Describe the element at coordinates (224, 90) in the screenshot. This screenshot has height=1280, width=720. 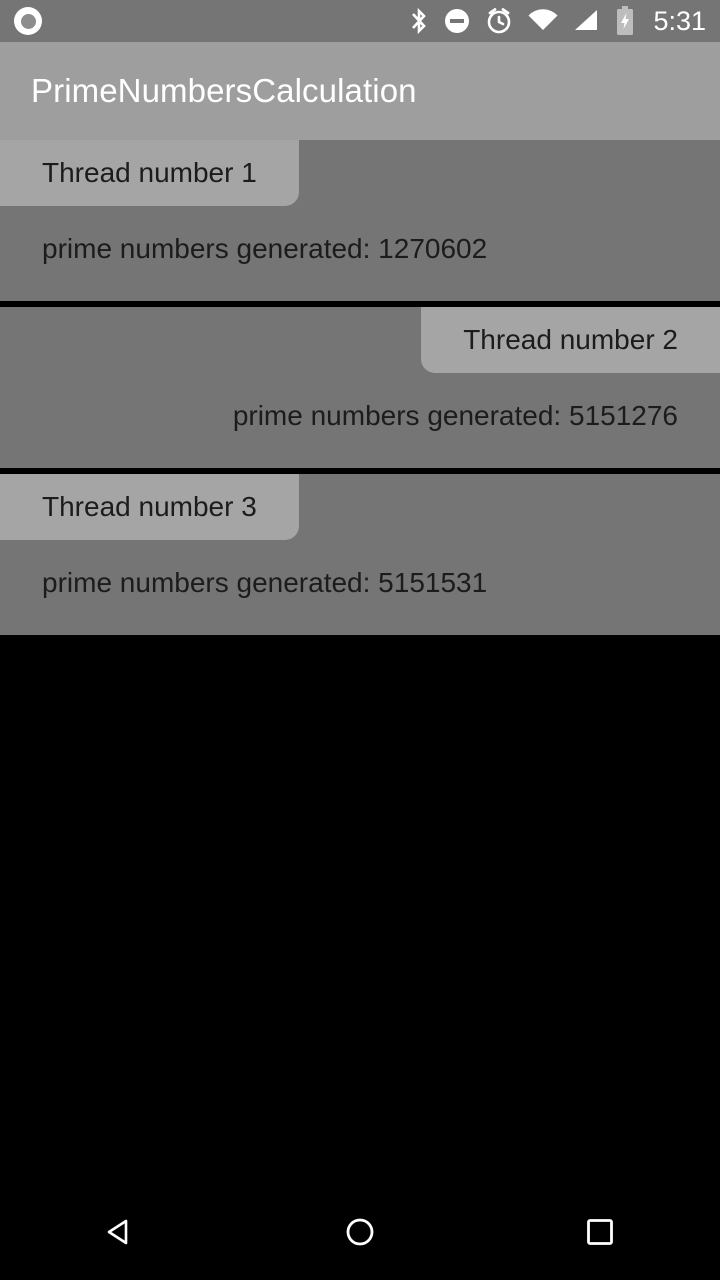
I see `app-title: PrimeNumbersCalculation` at that location.